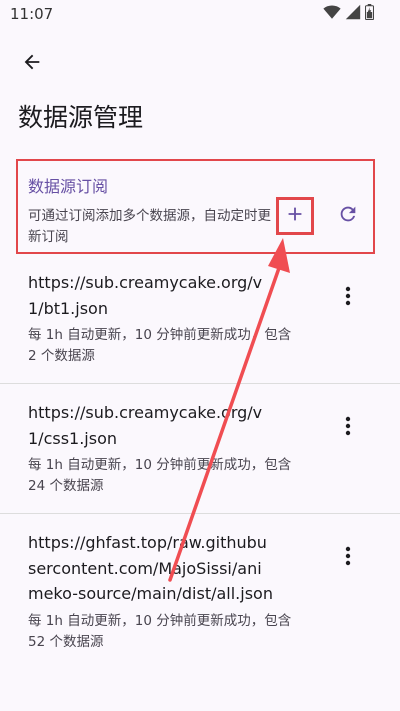  What do you see at coordinates (332, 14) in the screenshot?
I see `wifi-icon` at bounding box center [332, 14].